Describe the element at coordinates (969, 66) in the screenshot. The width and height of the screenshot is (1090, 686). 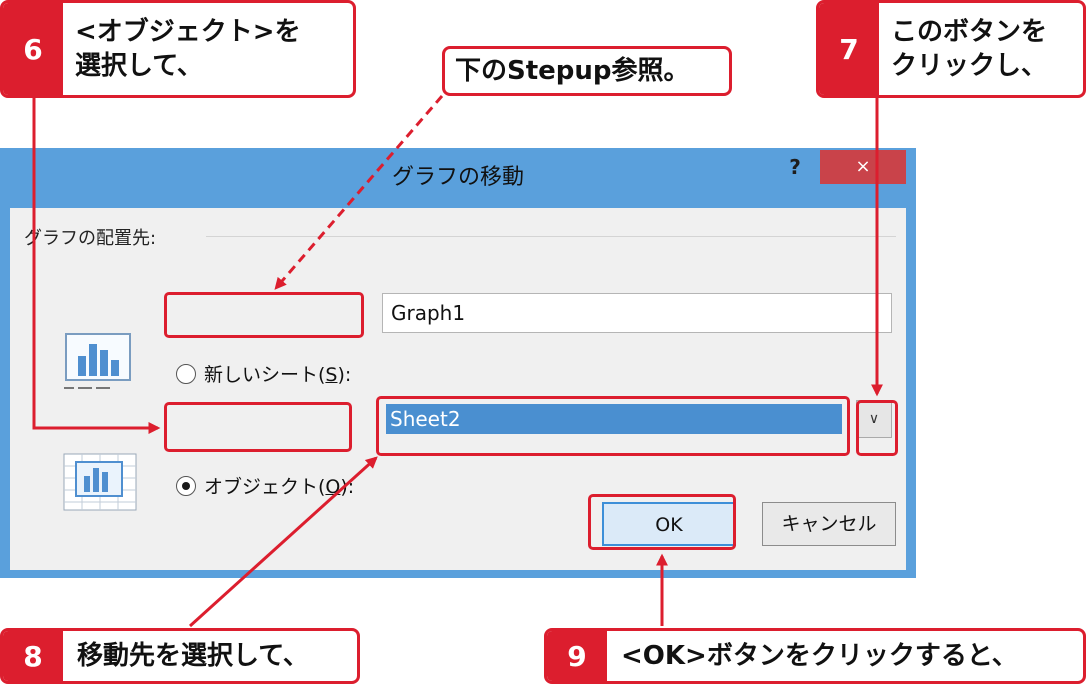
I see `callout-text-line-2: クリックし、` at that location.